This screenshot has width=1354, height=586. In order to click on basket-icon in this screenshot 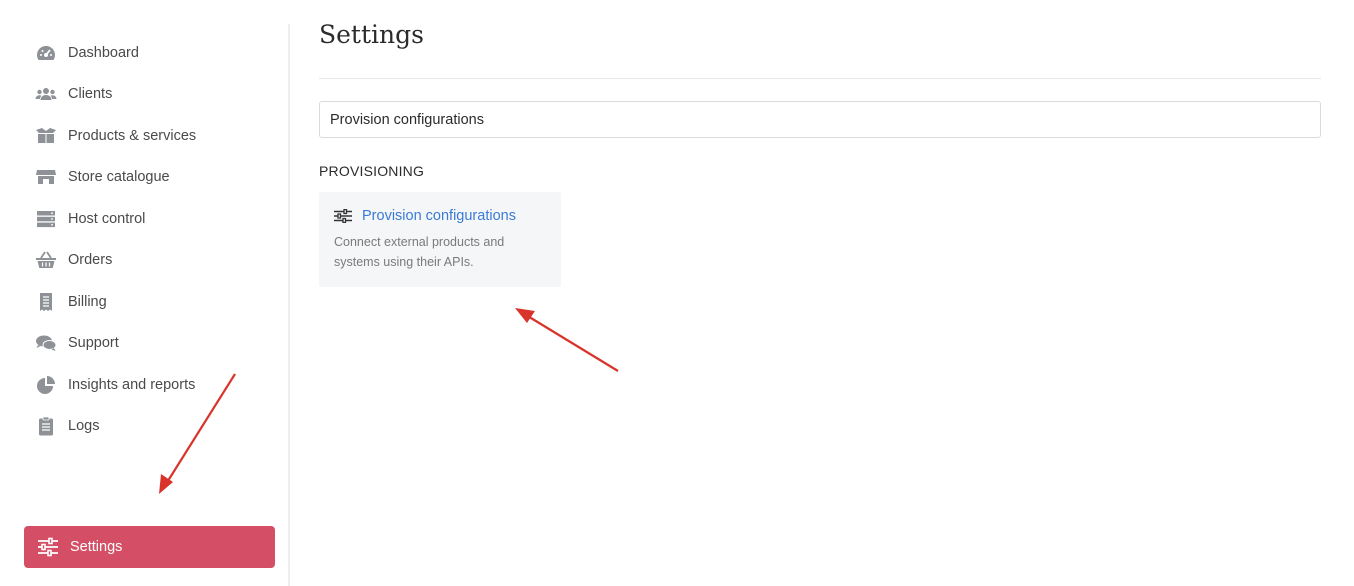, I will do `click(46, 260)`.